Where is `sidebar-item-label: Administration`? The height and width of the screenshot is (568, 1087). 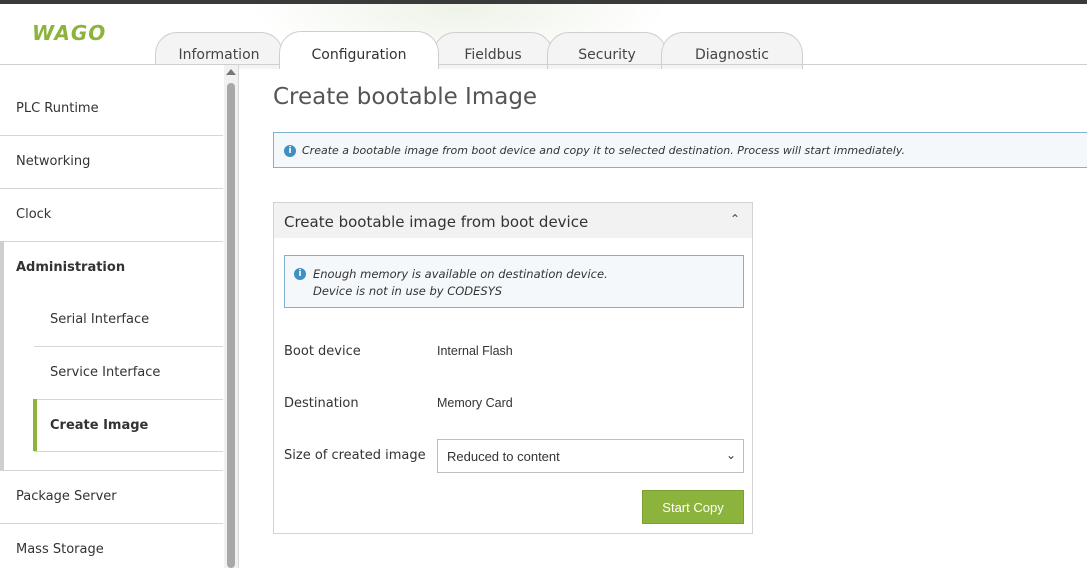 sidebar-item-label: Administration is located at coordinates (71, 267).